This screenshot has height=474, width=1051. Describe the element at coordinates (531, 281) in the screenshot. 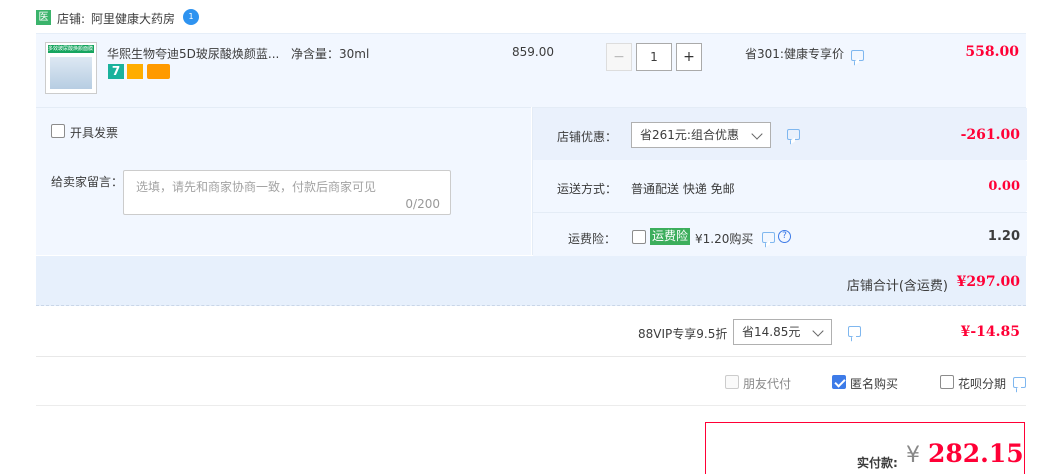

I see `shop-total-row: 店铺合计(含运费) ¥297.00` at that location.